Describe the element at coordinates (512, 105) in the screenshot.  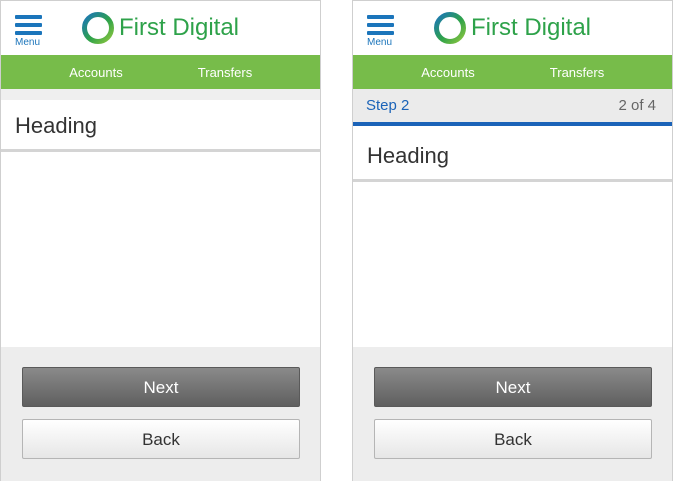
I see `step-indicator: Step 2 2 of 4` at that location.